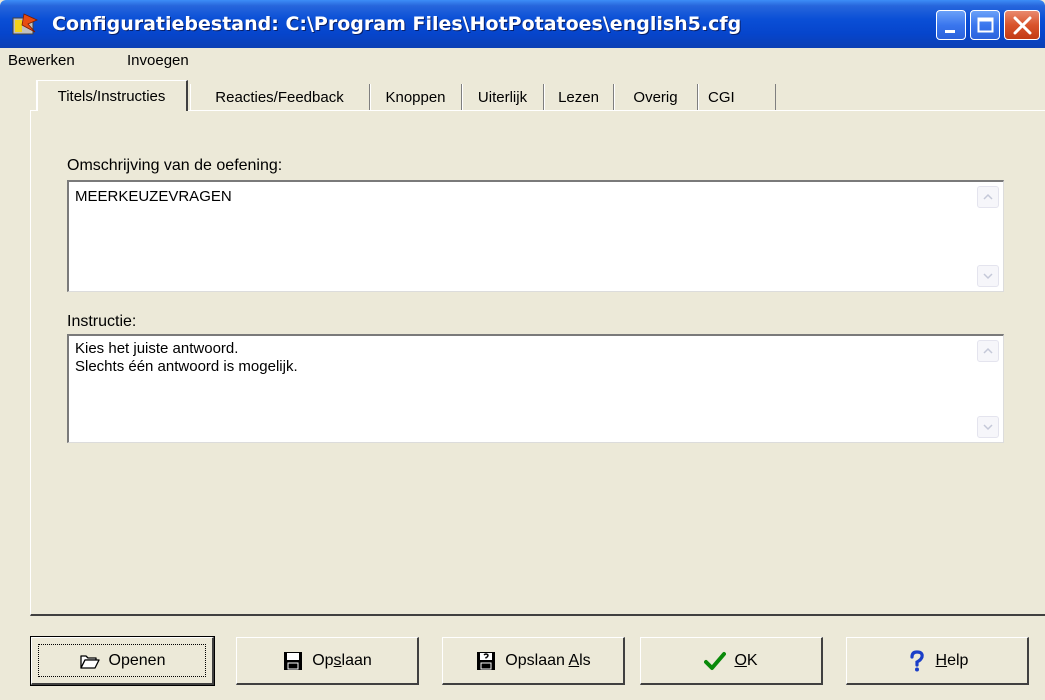 The image size is (1045, 700). What do you see at coordinates (916, 660) in the screenshot?
I see `question-mark-icon` at bounding box center [916, 660].